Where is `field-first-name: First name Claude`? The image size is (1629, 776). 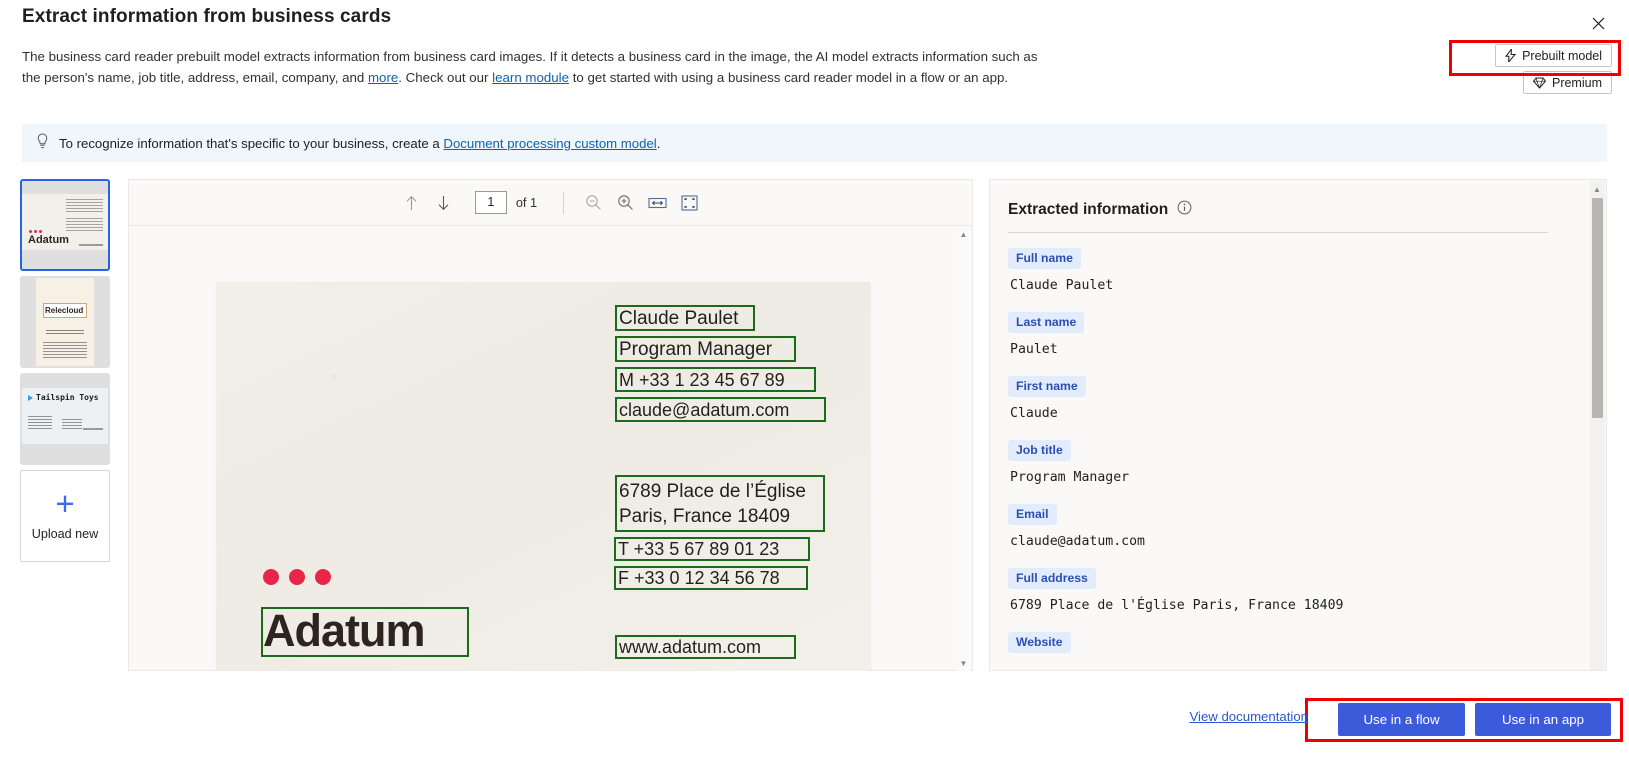
field-first-name: First name Claude is located at coordinates (1296, 398).